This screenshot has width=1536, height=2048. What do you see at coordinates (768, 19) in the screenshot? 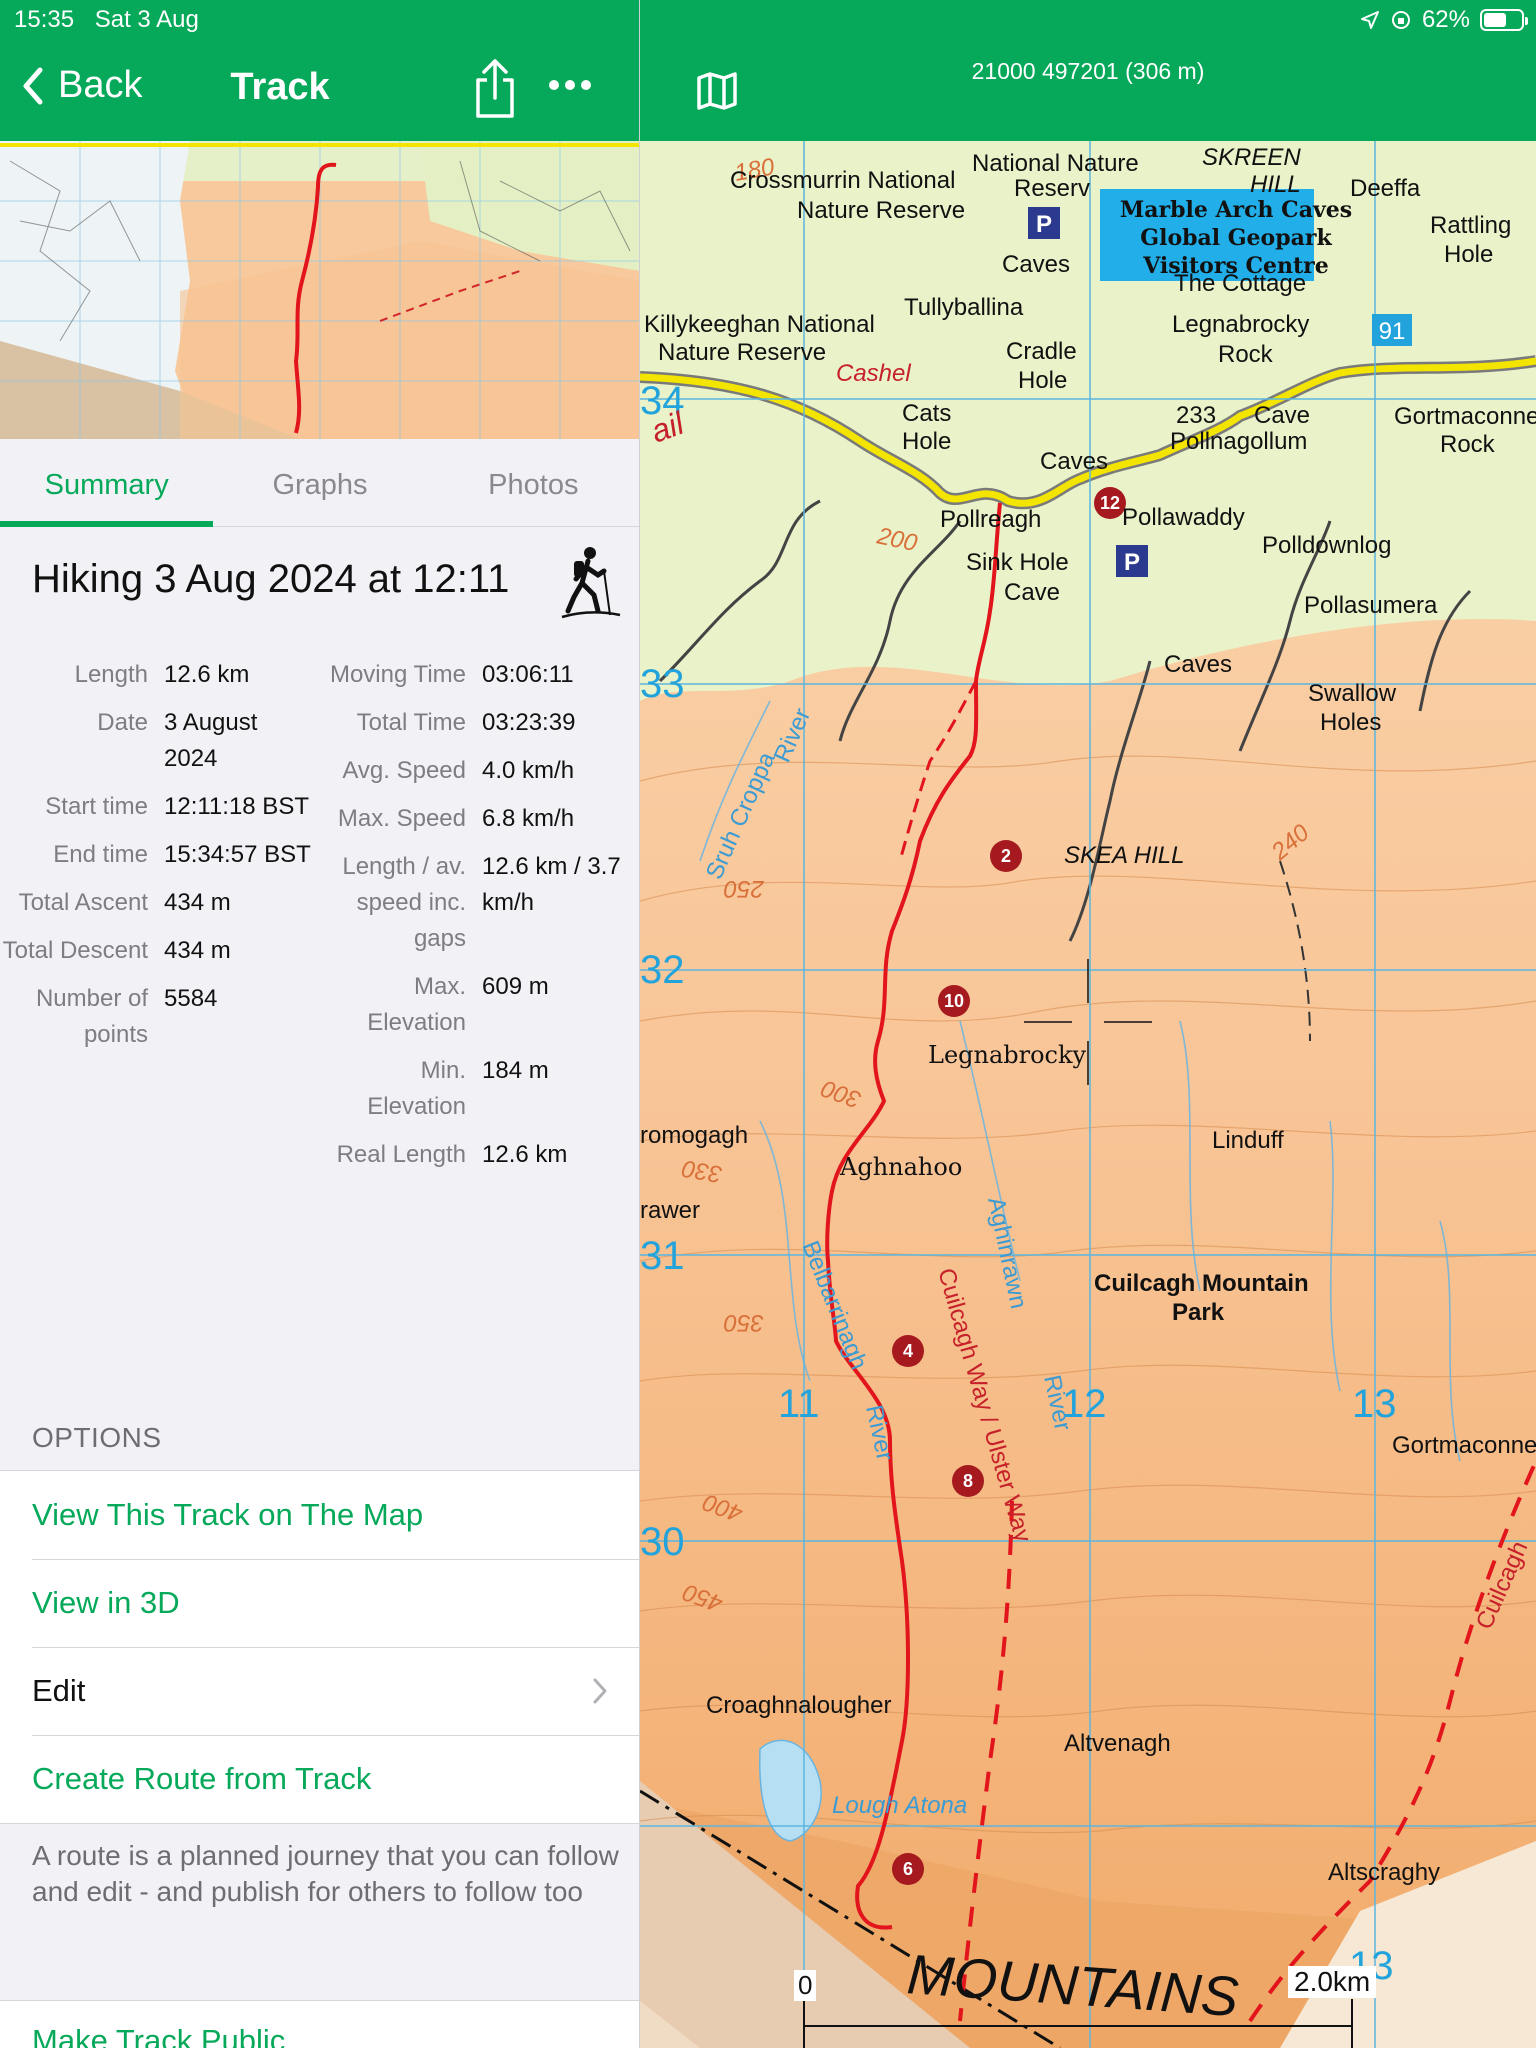
I see `status-bar: 15:35 Sat 3 Aug 62%` at bounding box center [768, 19].